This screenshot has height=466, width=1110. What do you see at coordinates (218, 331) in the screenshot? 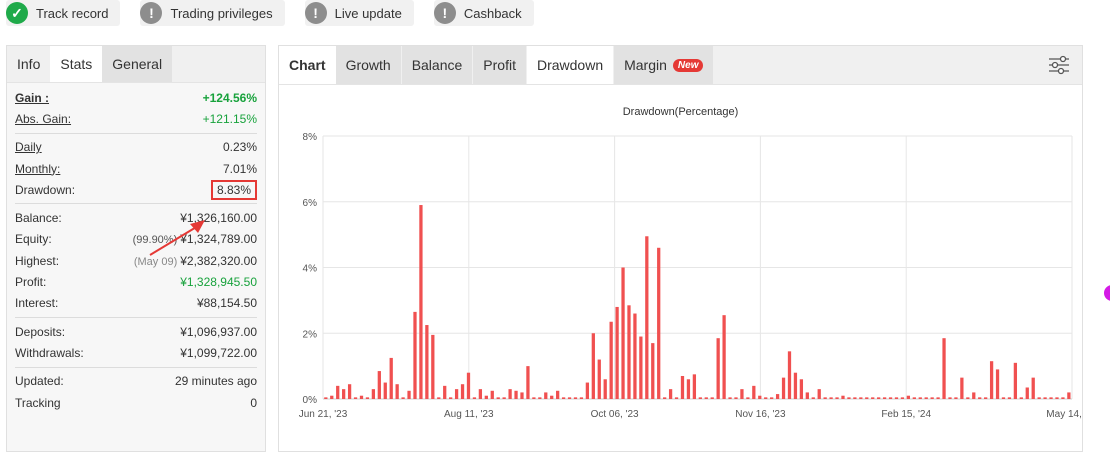
I see `deposits-value: ¥1,096,937.00` at bounding box center [218, 331].